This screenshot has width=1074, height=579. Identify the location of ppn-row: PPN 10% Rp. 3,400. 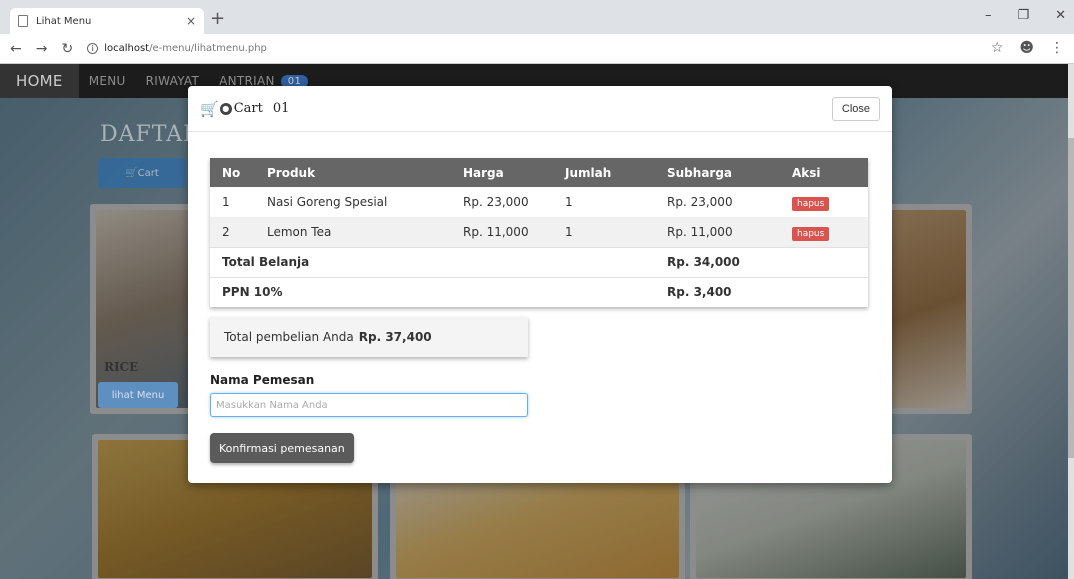
(539, 291).